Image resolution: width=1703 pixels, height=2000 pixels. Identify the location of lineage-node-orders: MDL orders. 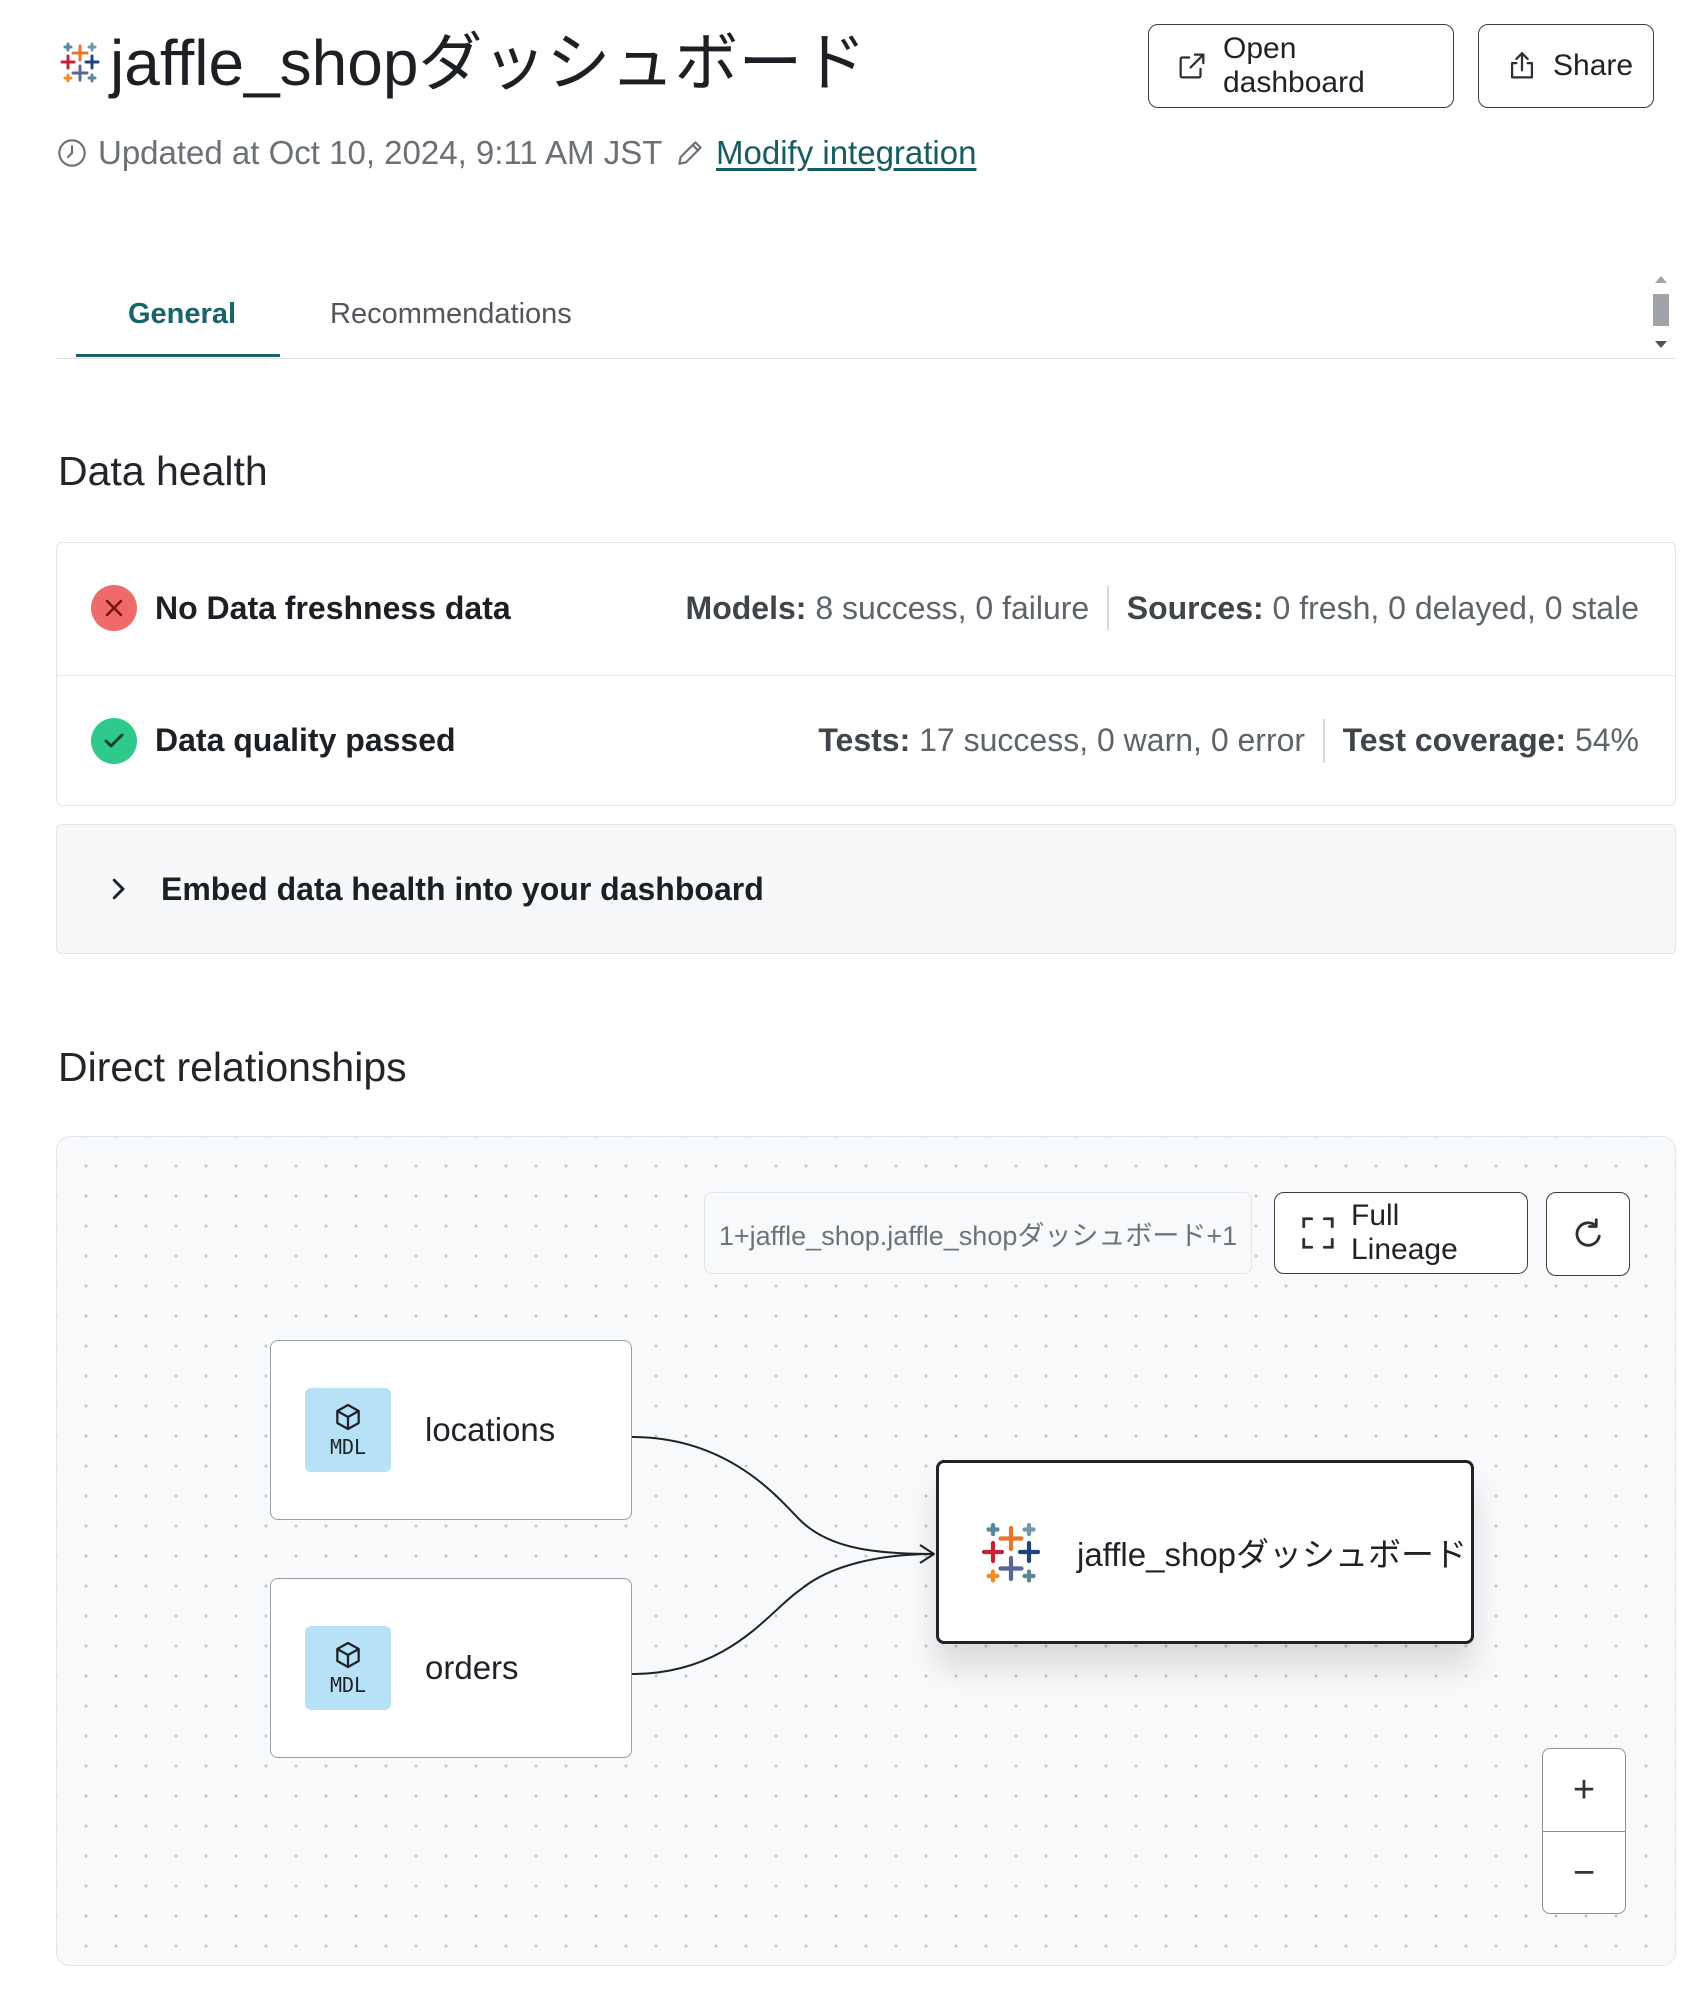
(451, 1668).